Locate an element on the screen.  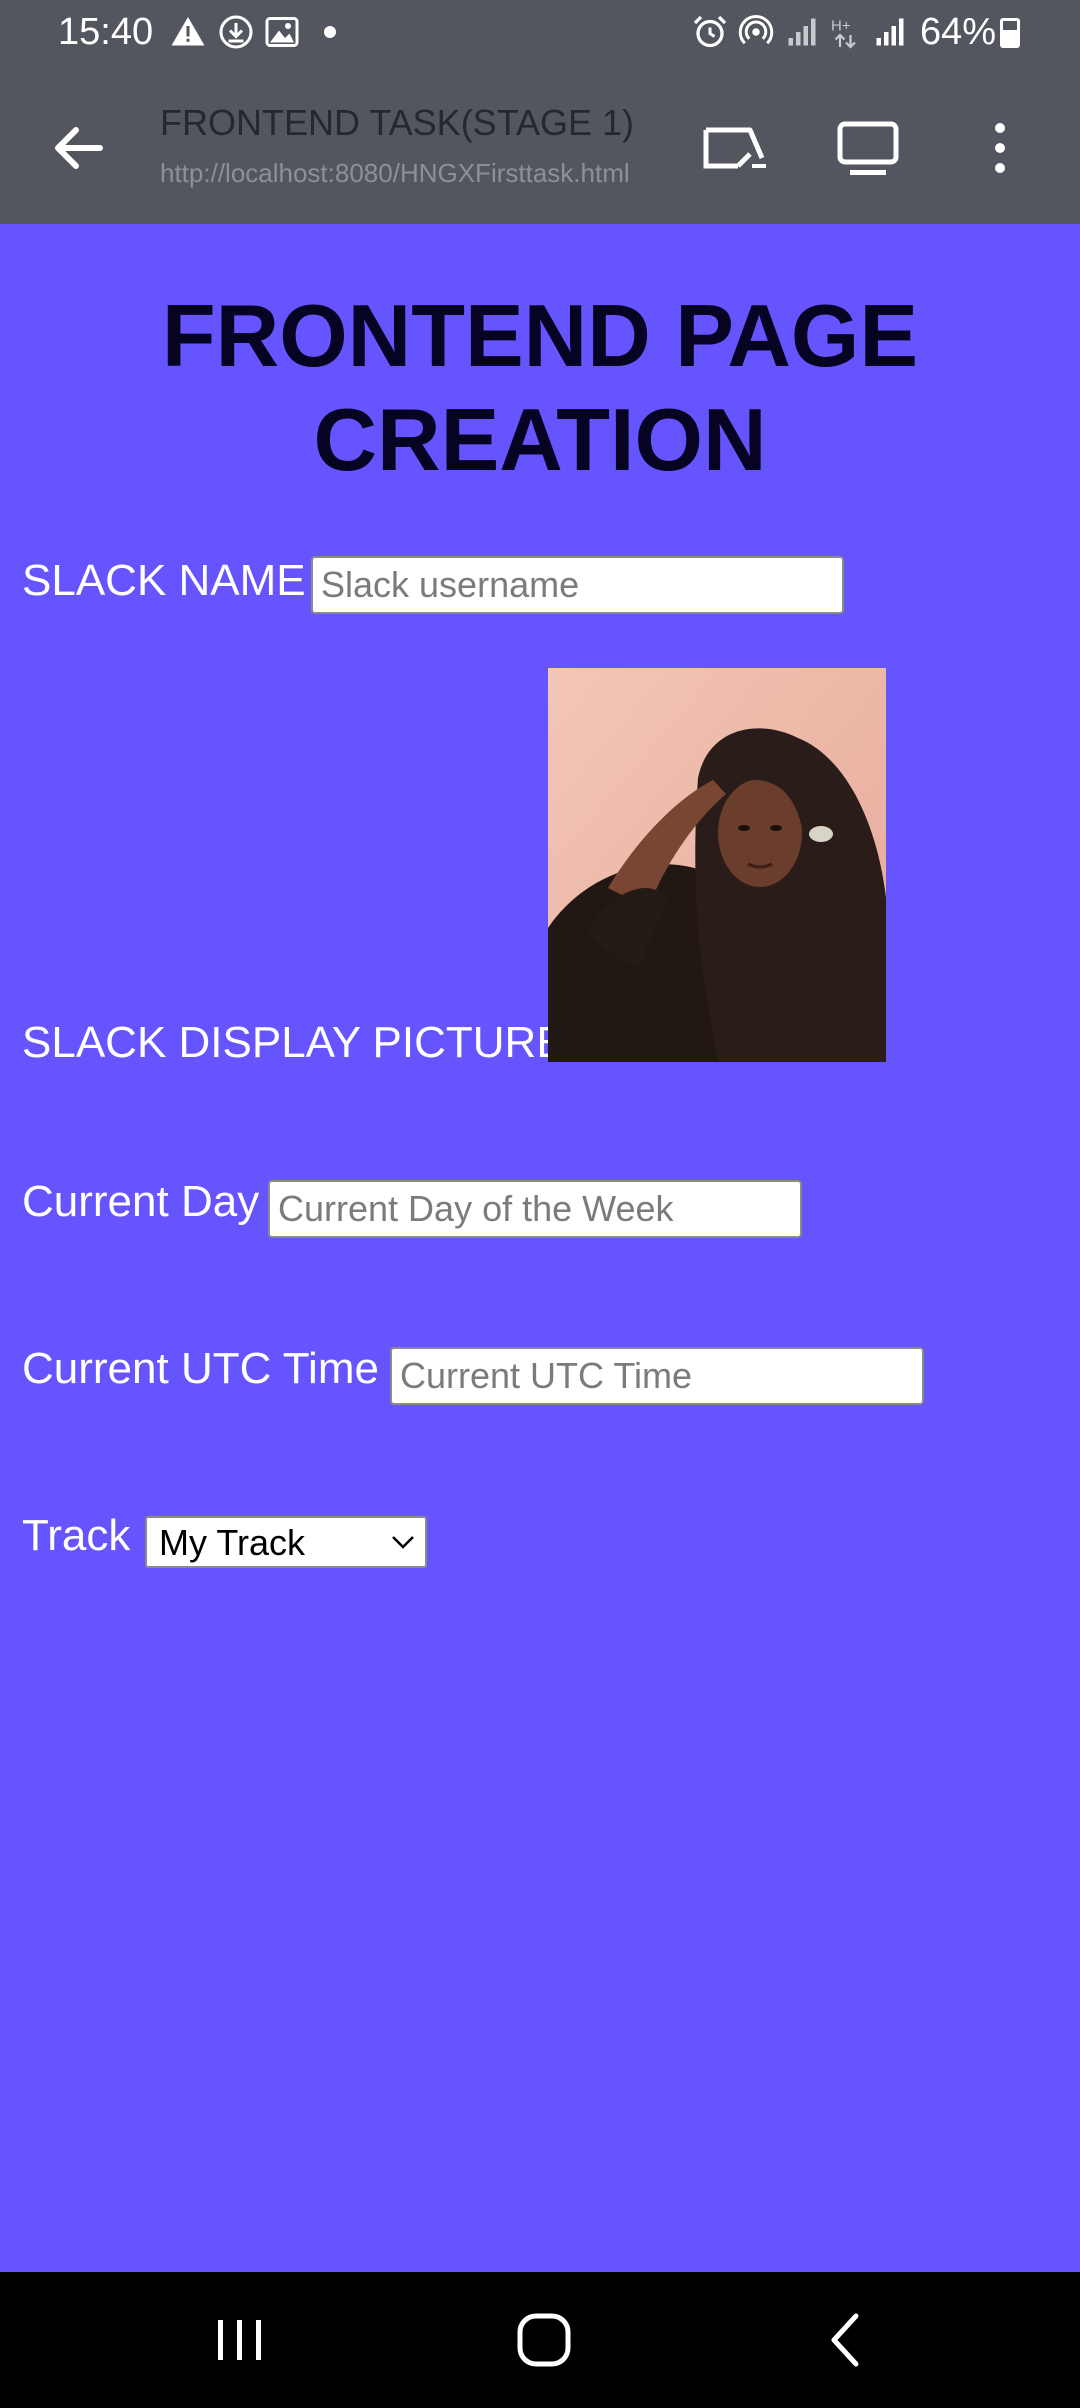
status-time: 15:40 is located at coordinates (106, 32).